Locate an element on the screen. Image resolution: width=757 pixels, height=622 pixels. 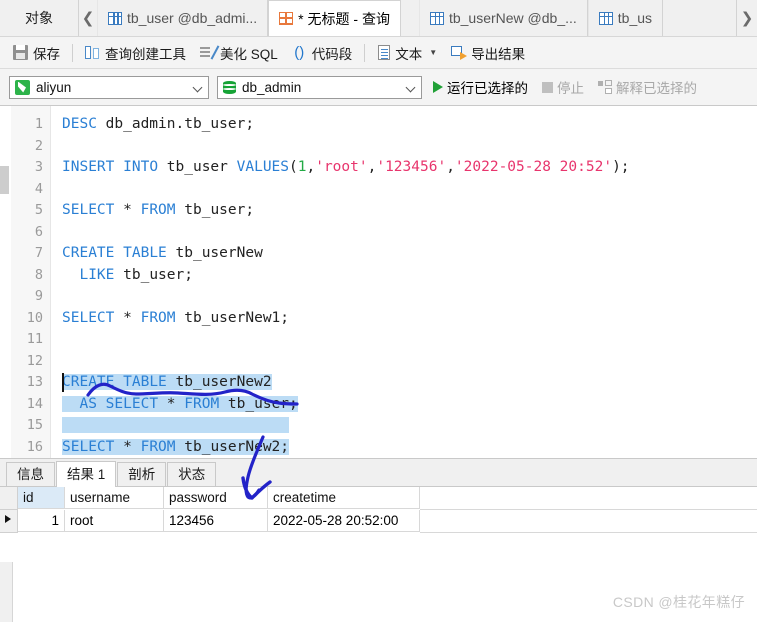
row-indicator is located at coordinates (9, 521).